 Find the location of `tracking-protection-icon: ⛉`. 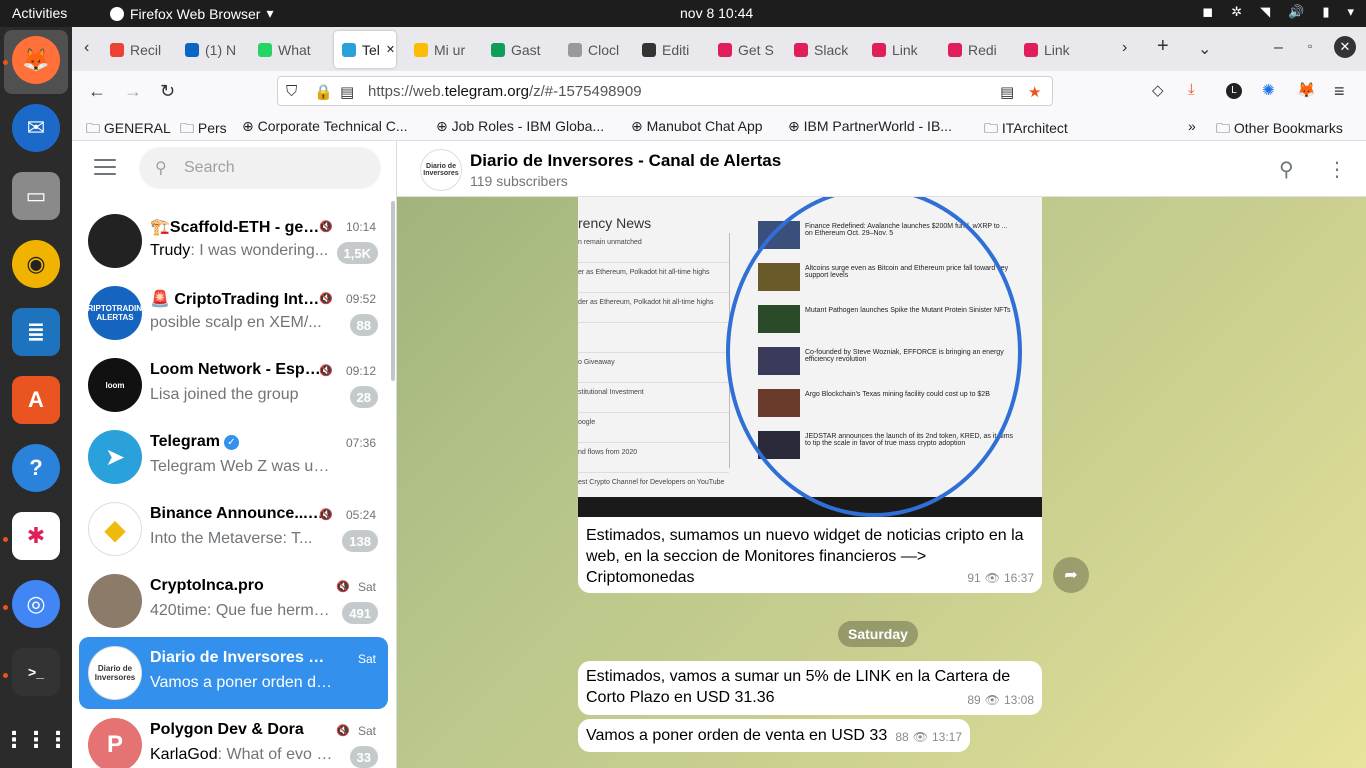

tracking-protection-icon: ⛉ is located at coordinates (291, 91).